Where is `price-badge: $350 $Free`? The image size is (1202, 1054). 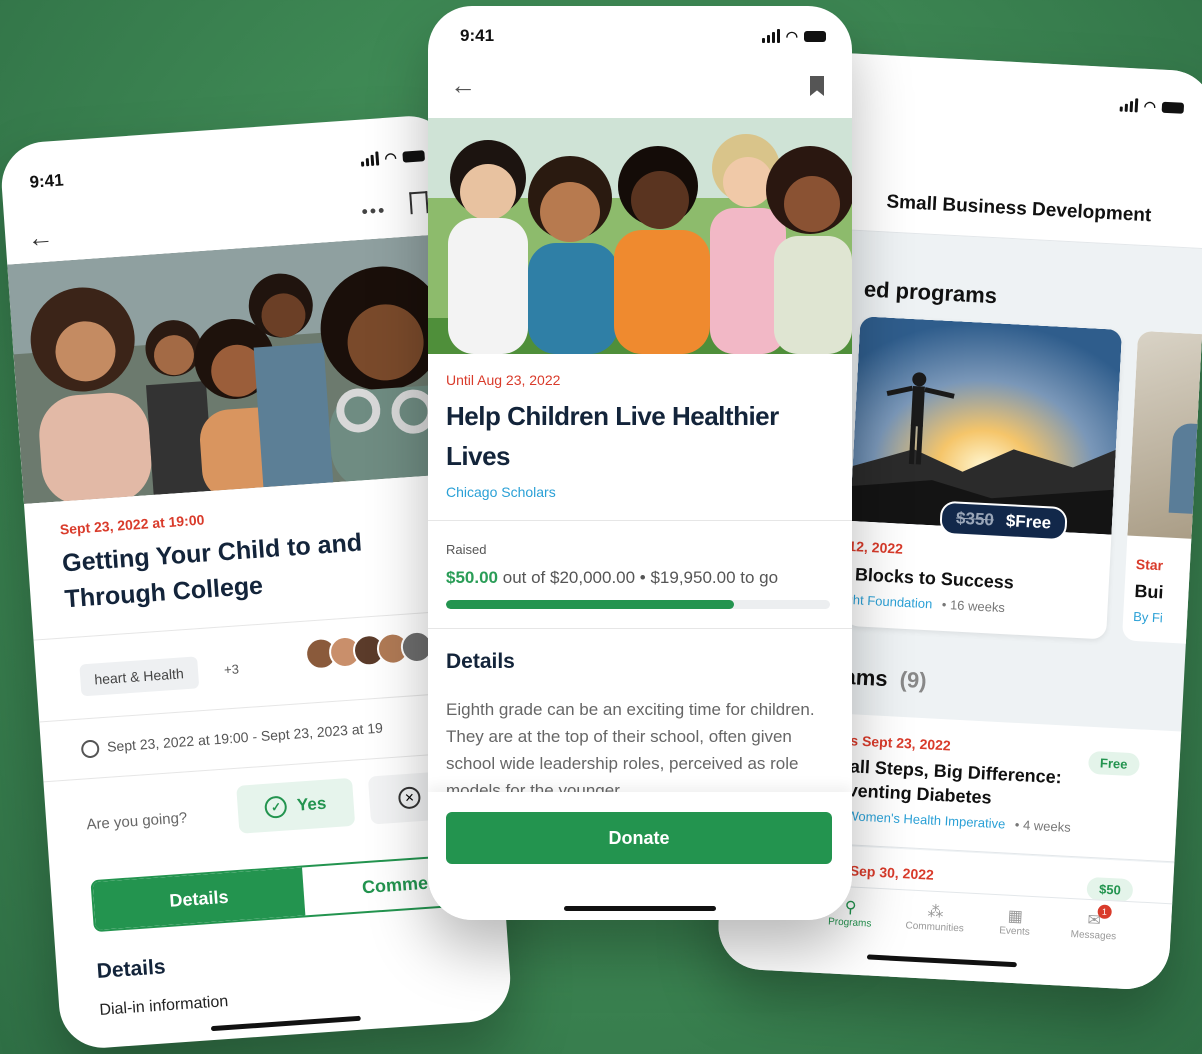 price-badge: $350 $Free is located at coordinates (1004, 521).